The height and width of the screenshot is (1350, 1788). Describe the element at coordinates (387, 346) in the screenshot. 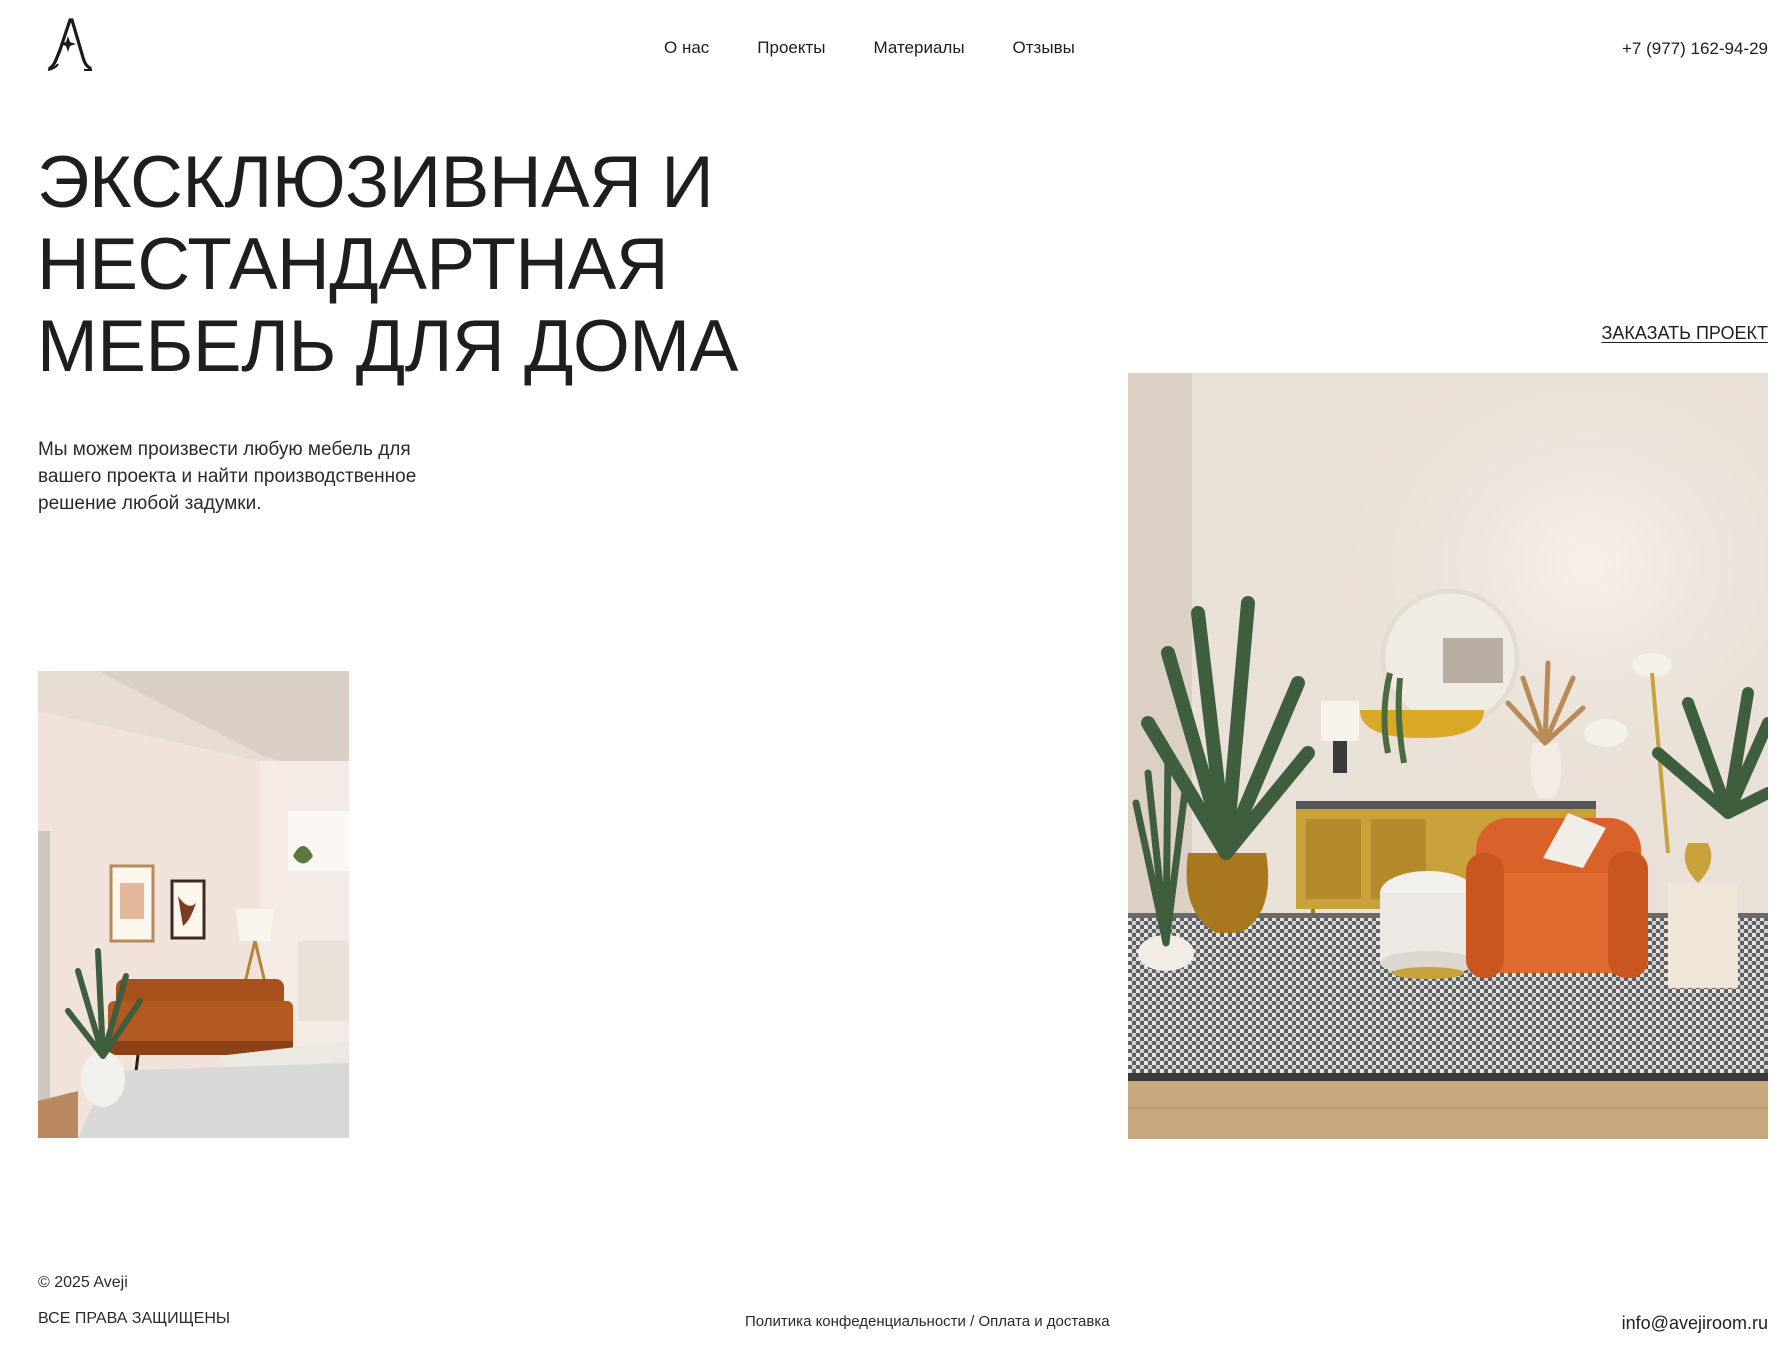

I see `hero-title-line-3: МЕБЕЛЬ ДЛЯ ДОМА` at that location.